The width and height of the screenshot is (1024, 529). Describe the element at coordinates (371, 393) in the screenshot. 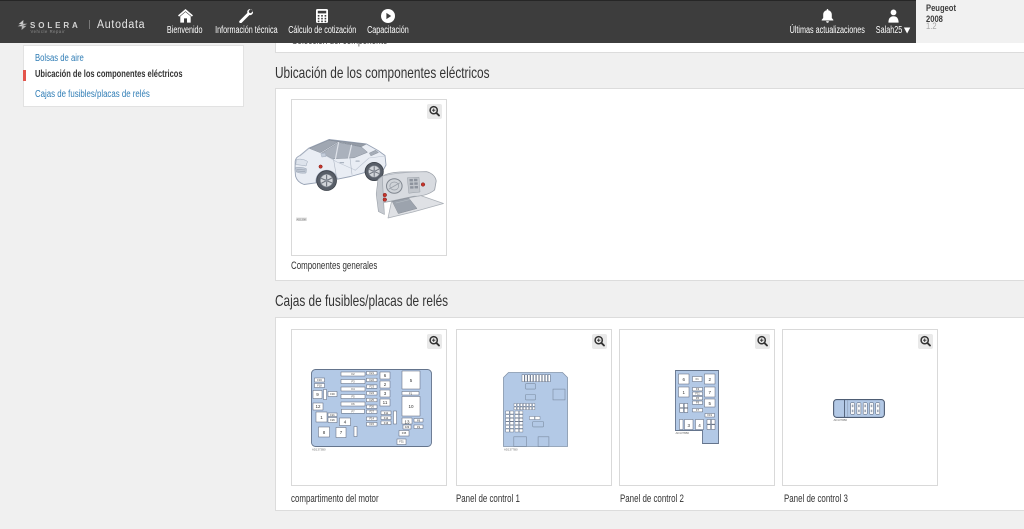

I see `svg-text: F24` at that location.